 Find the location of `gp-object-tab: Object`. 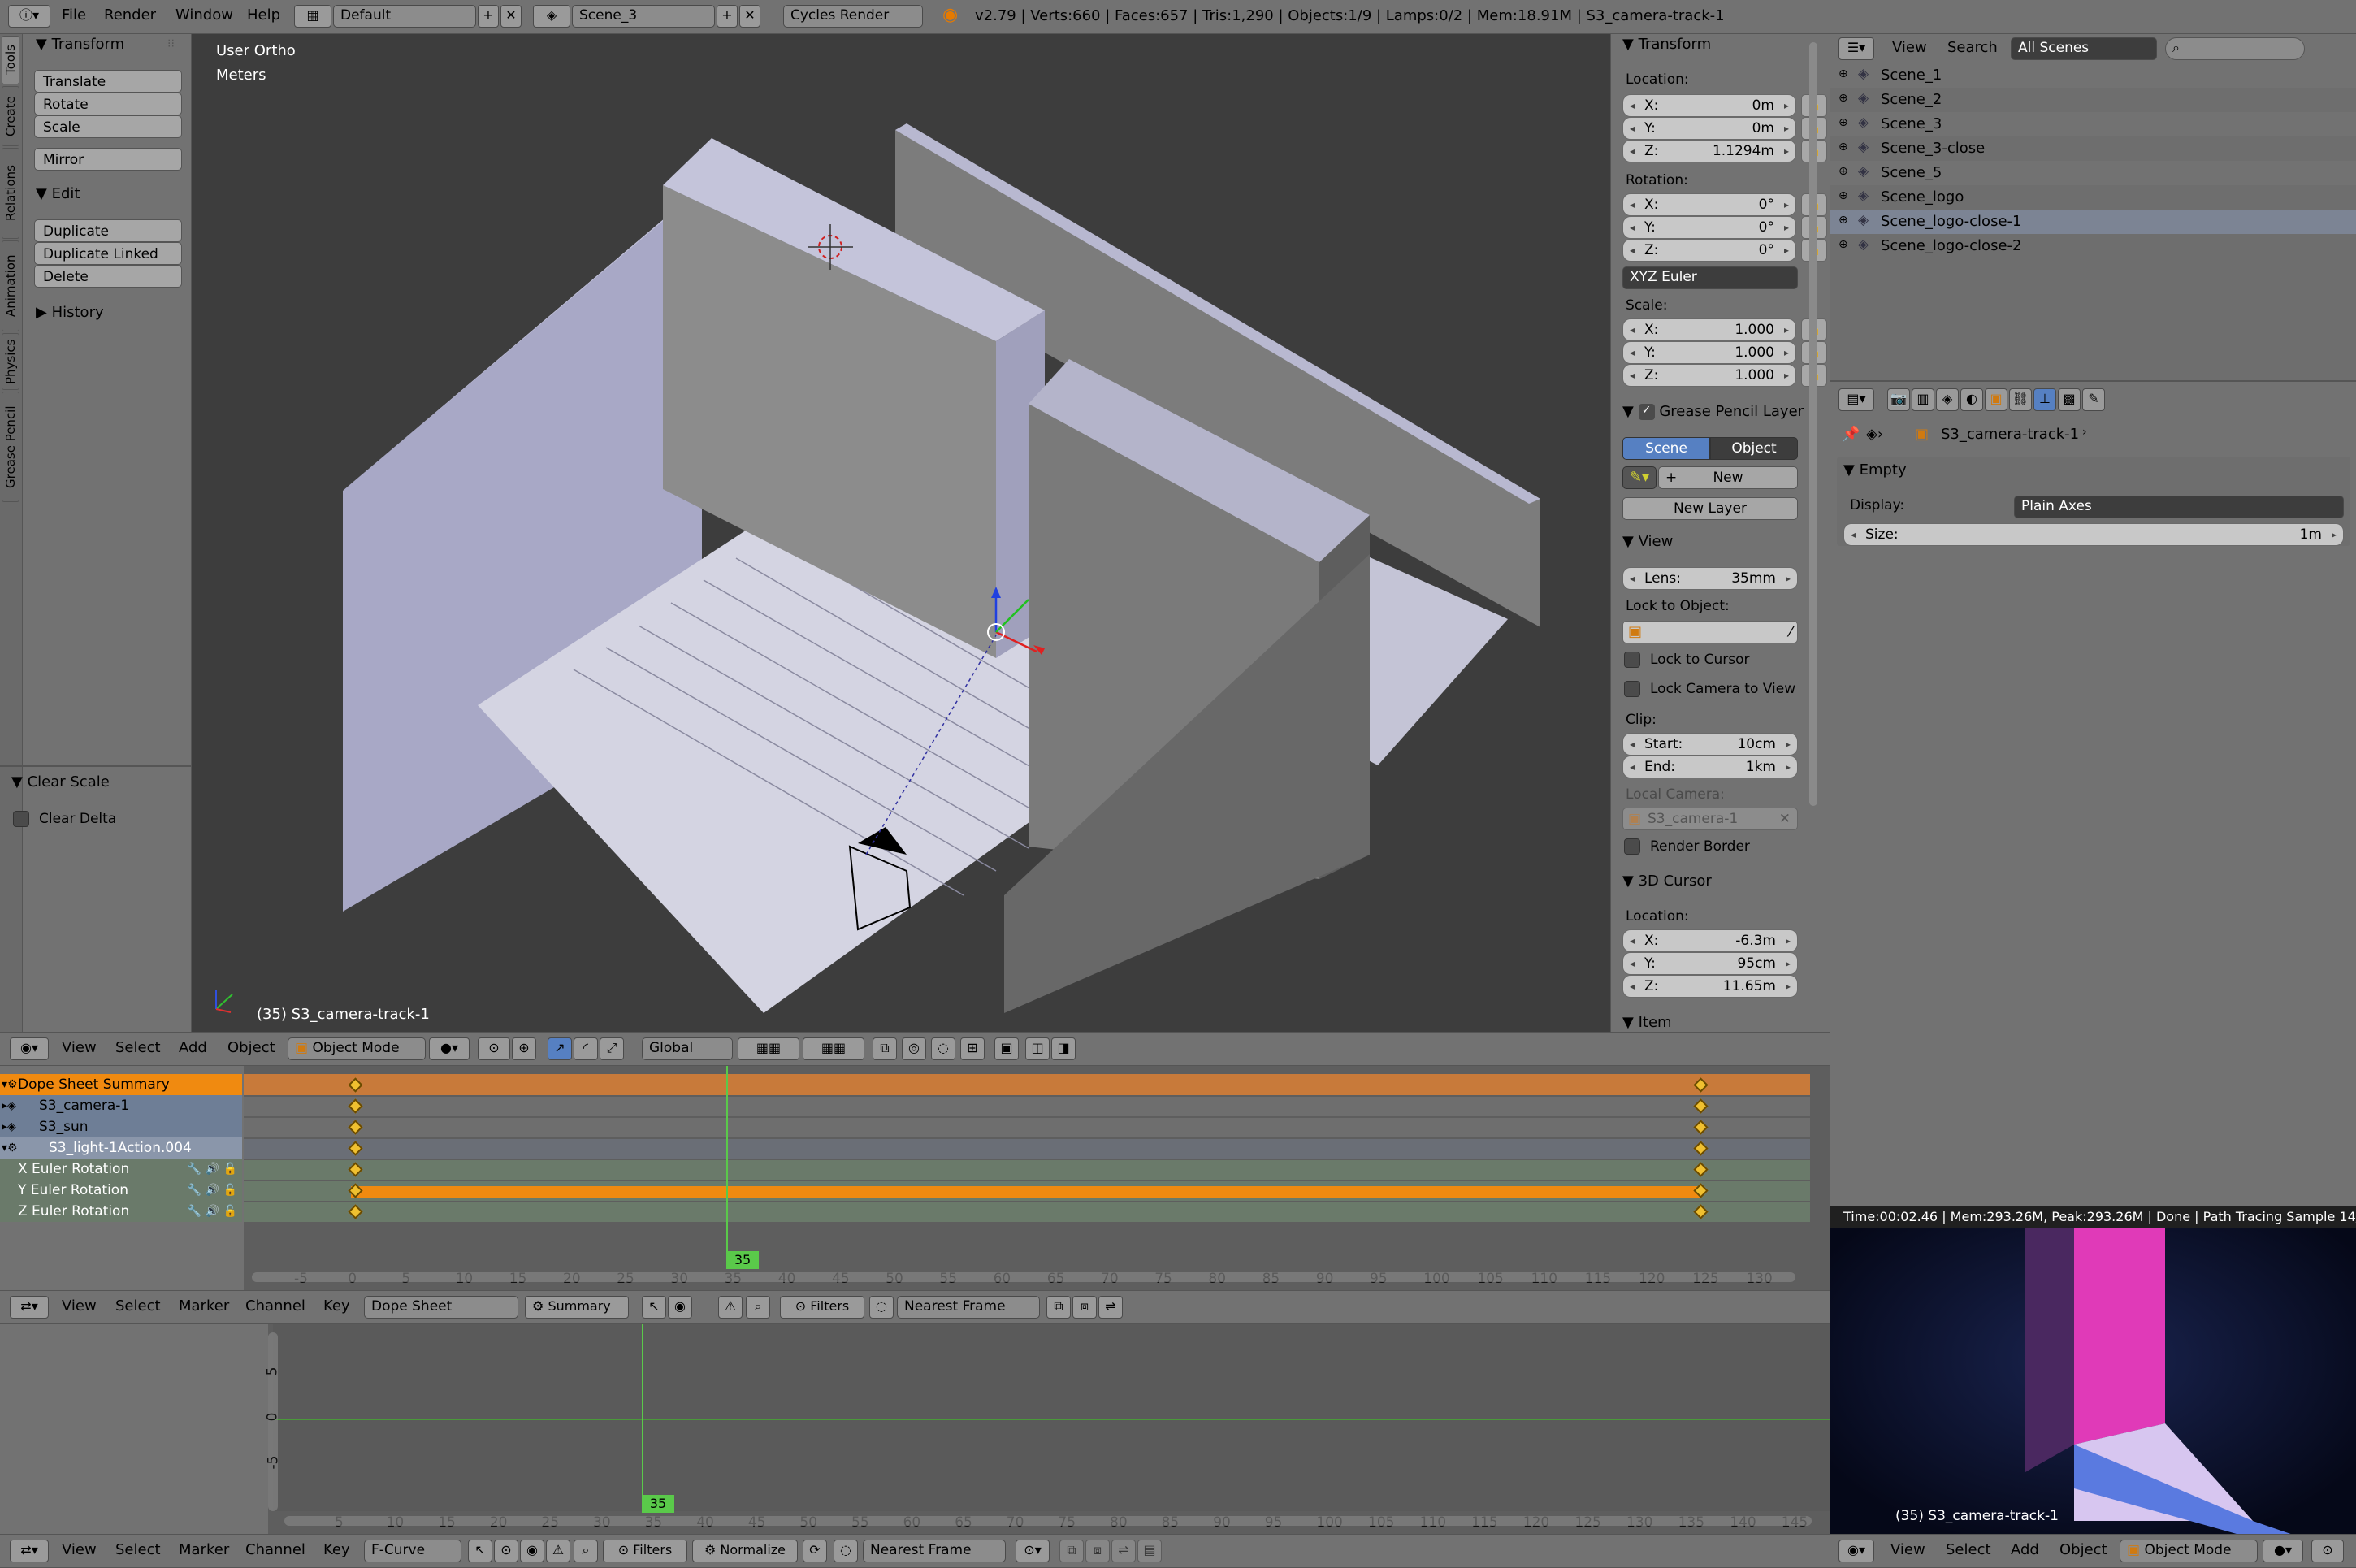

gp-object-tab: Object is located at coordinates (1754, 448).